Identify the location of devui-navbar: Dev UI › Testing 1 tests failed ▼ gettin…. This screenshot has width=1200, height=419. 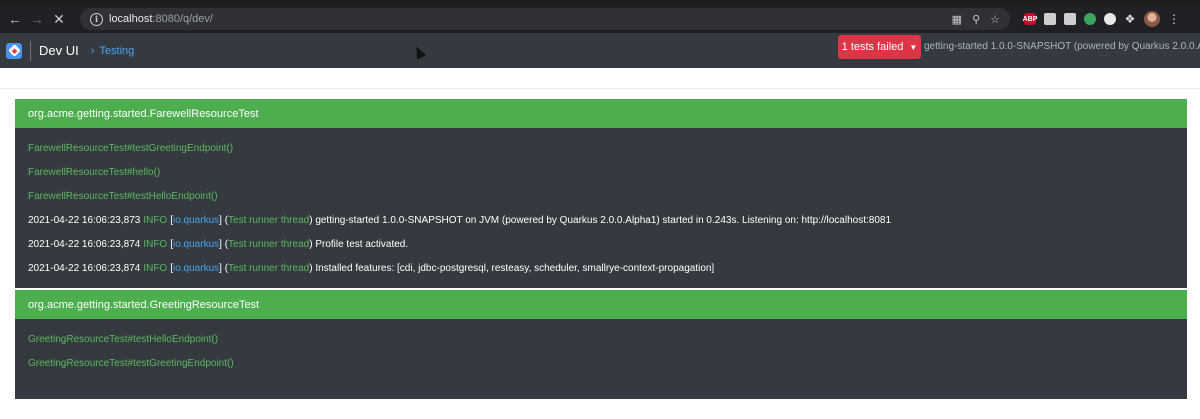
(600, 50).